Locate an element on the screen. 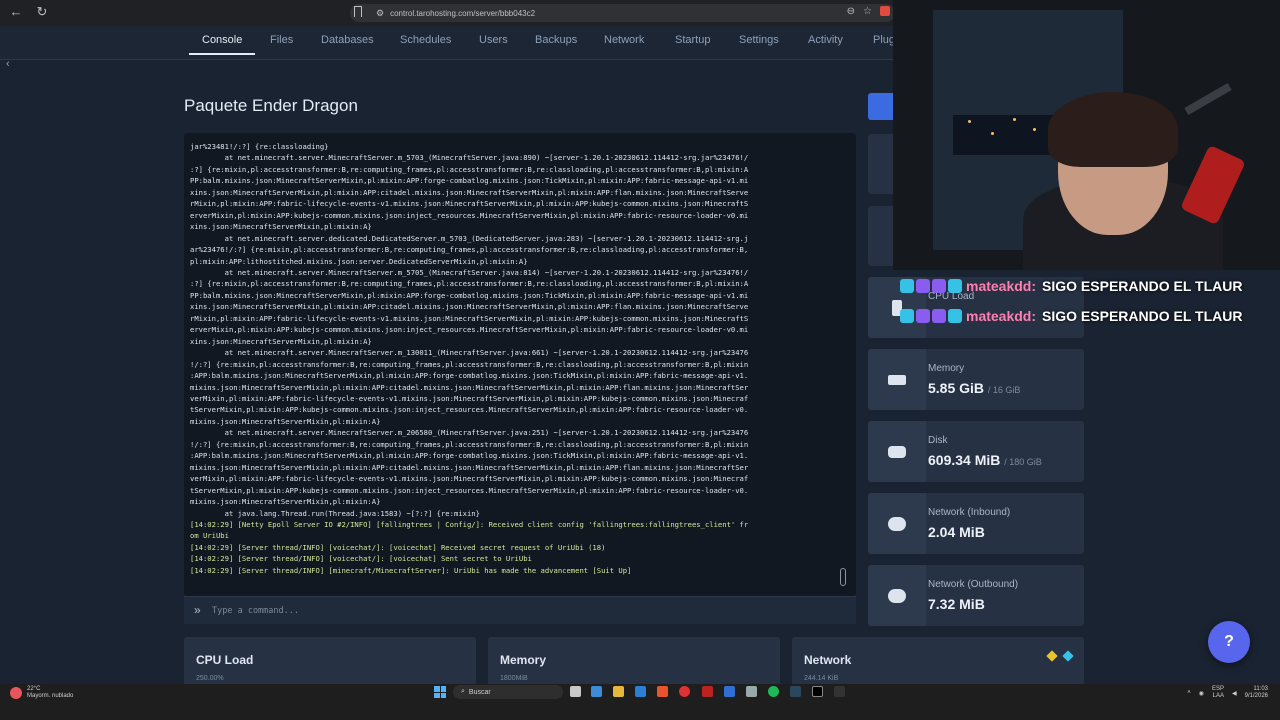 The width and height of the screenshot is (1280, 720). reload-icon: ↻ is located at coordinates (42, 12).